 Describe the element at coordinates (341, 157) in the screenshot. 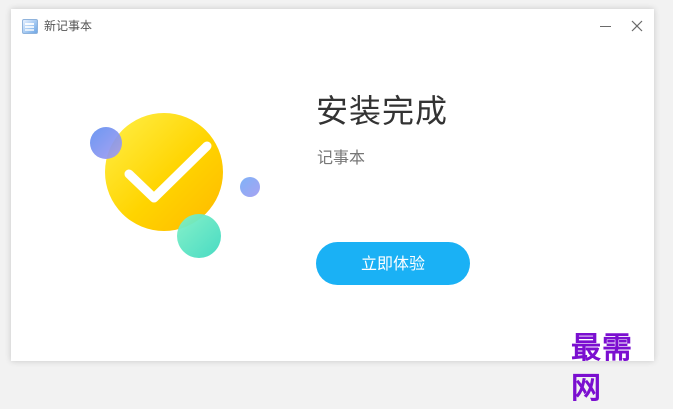

I see `app-name-label: 记事本` at that location.